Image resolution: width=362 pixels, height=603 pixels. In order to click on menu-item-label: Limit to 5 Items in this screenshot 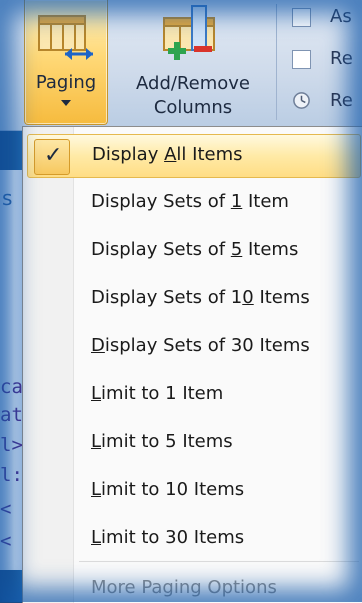, I will do `click(162, 441)`.